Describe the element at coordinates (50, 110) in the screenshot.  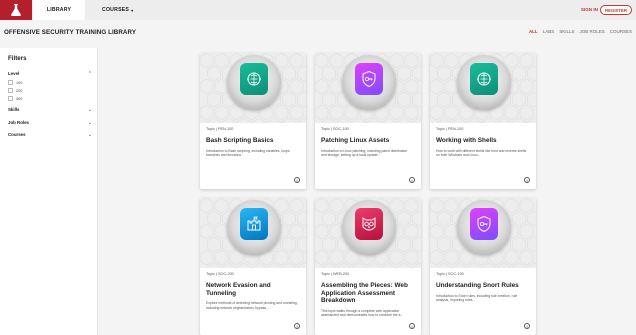
I see `filter-group-skills: Skills ⌄` at that location.